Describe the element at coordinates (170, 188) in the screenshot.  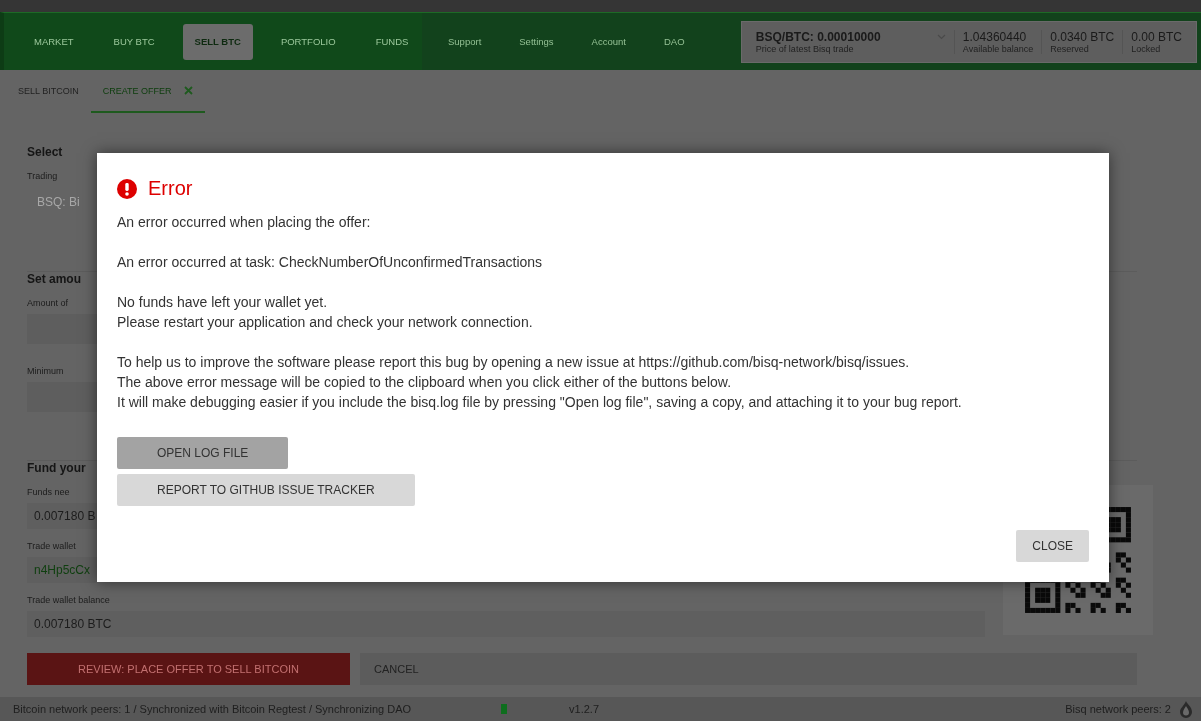
I see `dialog-title: Error` at that location.